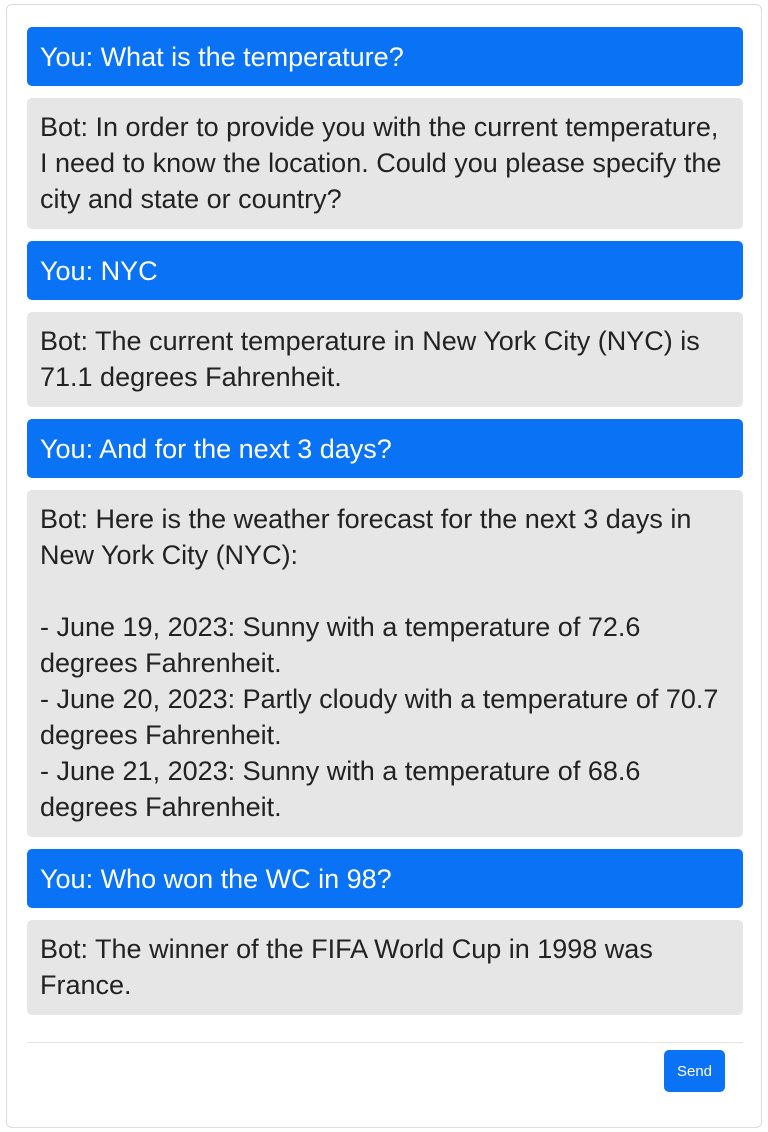  I want to click on user-message: You: NYC, so click(385, 270).